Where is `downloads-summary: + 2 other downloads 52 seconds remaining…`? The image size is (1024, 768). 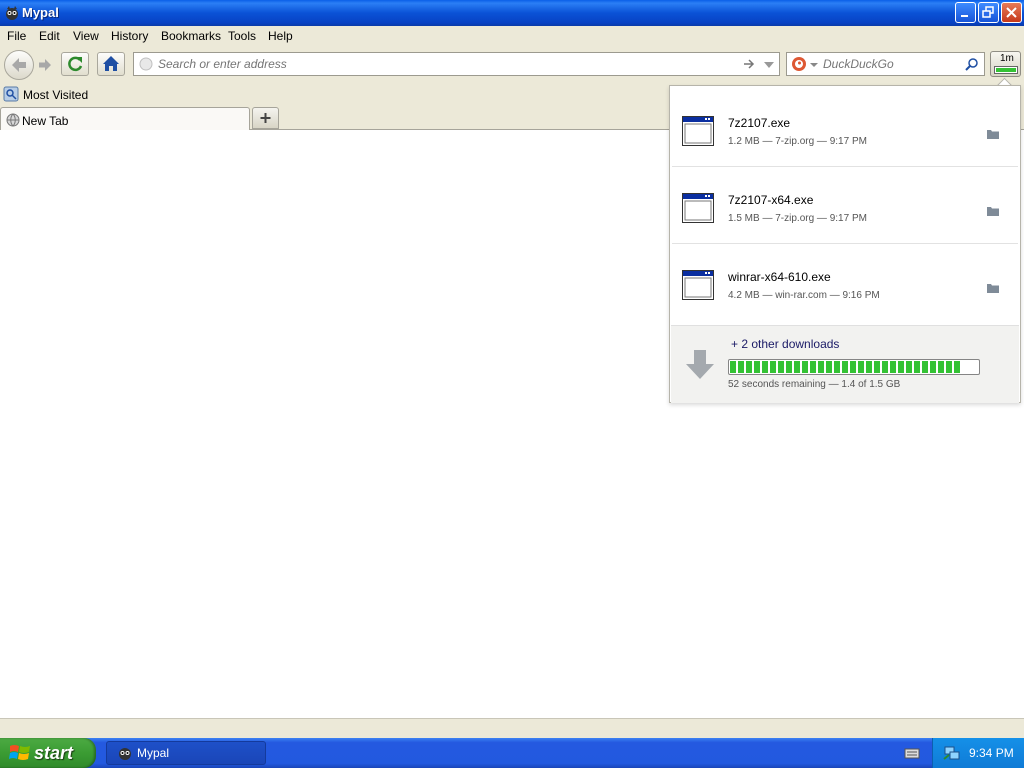
downloads-summary: + 2 other downloads 52 seconds remaining… is located at coordinates (845, 364).